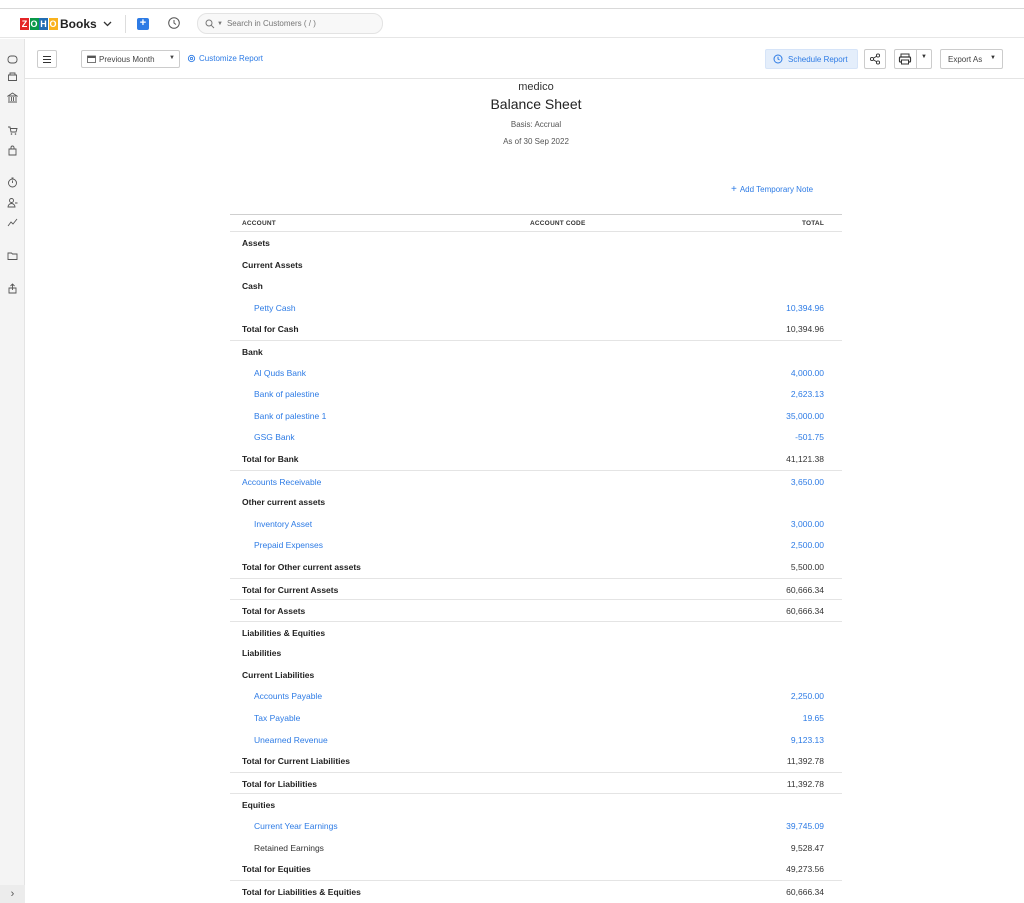 Image resolution: width=1024 pixels, height=903 pixels. I want to click on account-total: 2,500.00, so click(807, 545).